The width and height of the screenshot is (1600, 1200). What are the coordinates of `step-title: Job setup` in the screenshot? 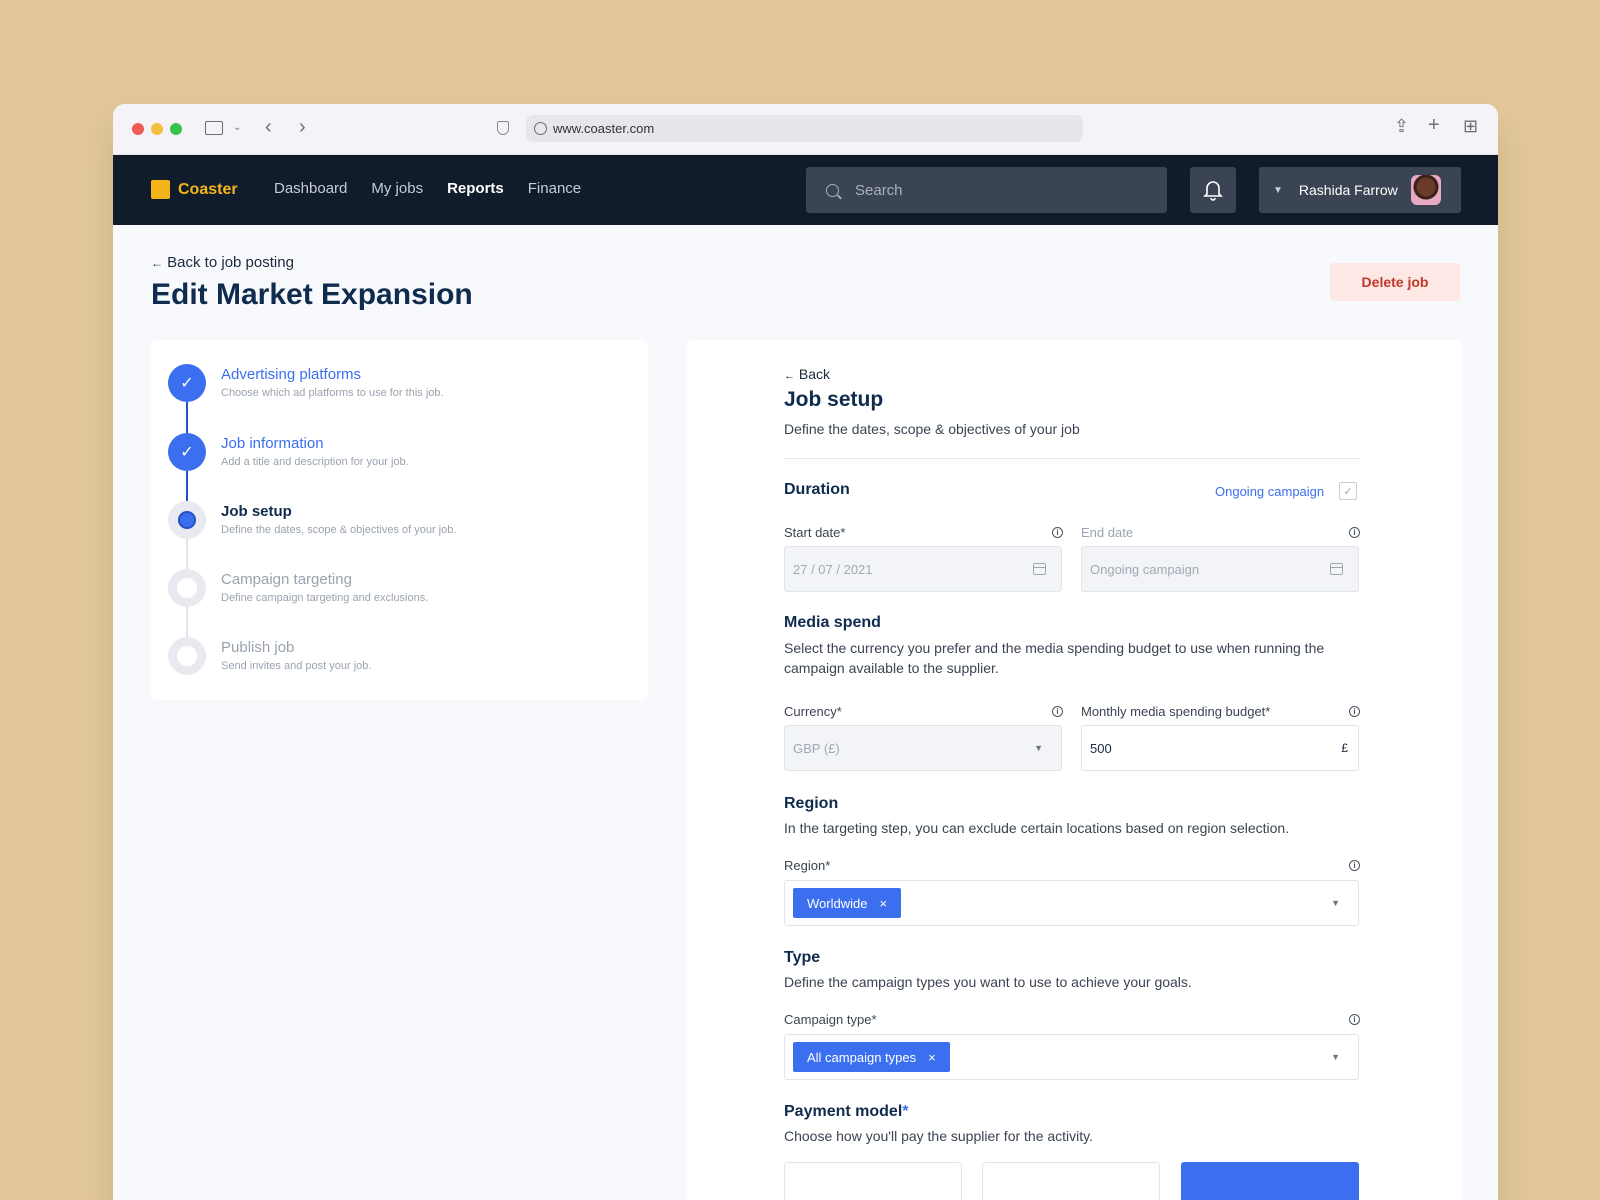 It's located at (256, 511).